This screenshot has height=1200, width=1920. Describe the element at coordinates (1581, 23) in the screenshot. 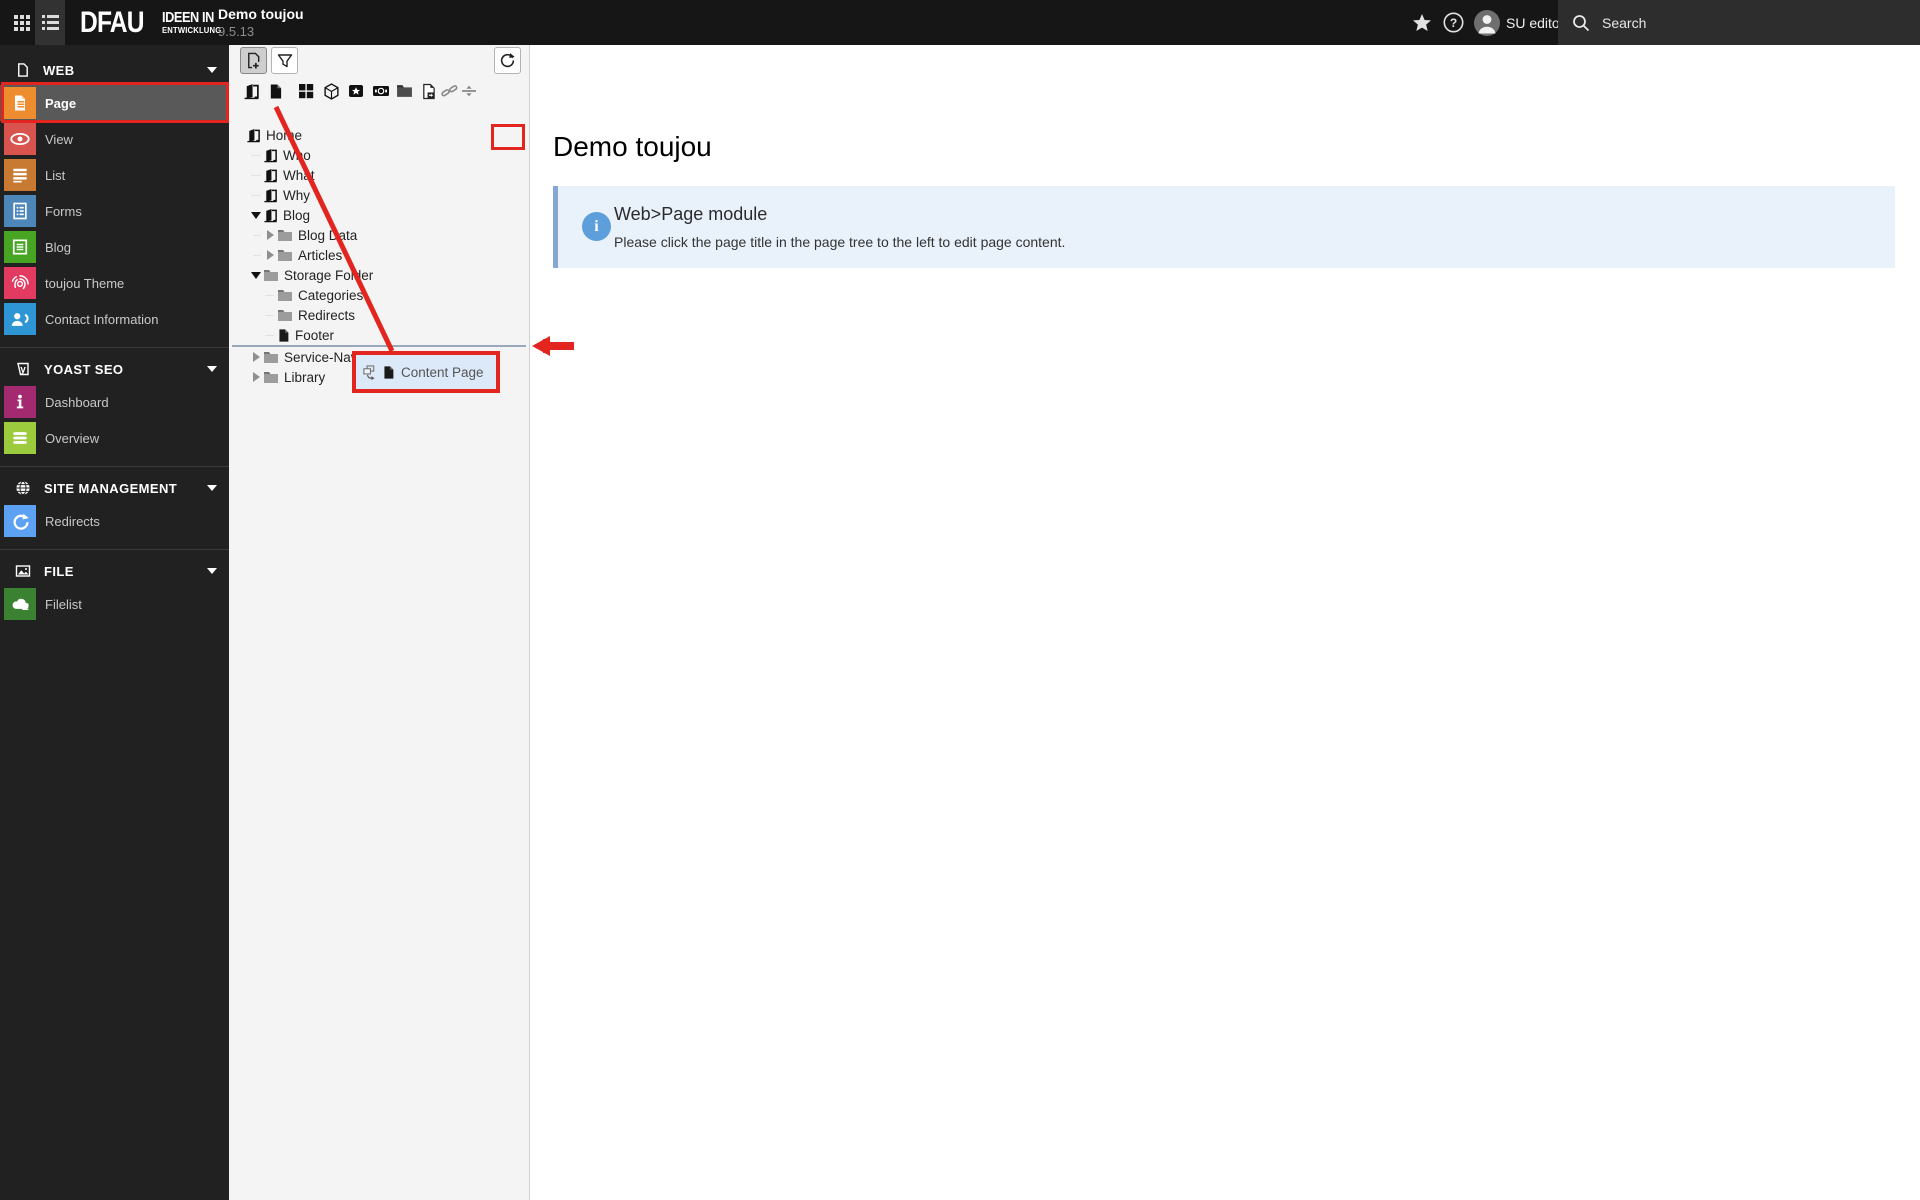

I see `search-icon` at that location.